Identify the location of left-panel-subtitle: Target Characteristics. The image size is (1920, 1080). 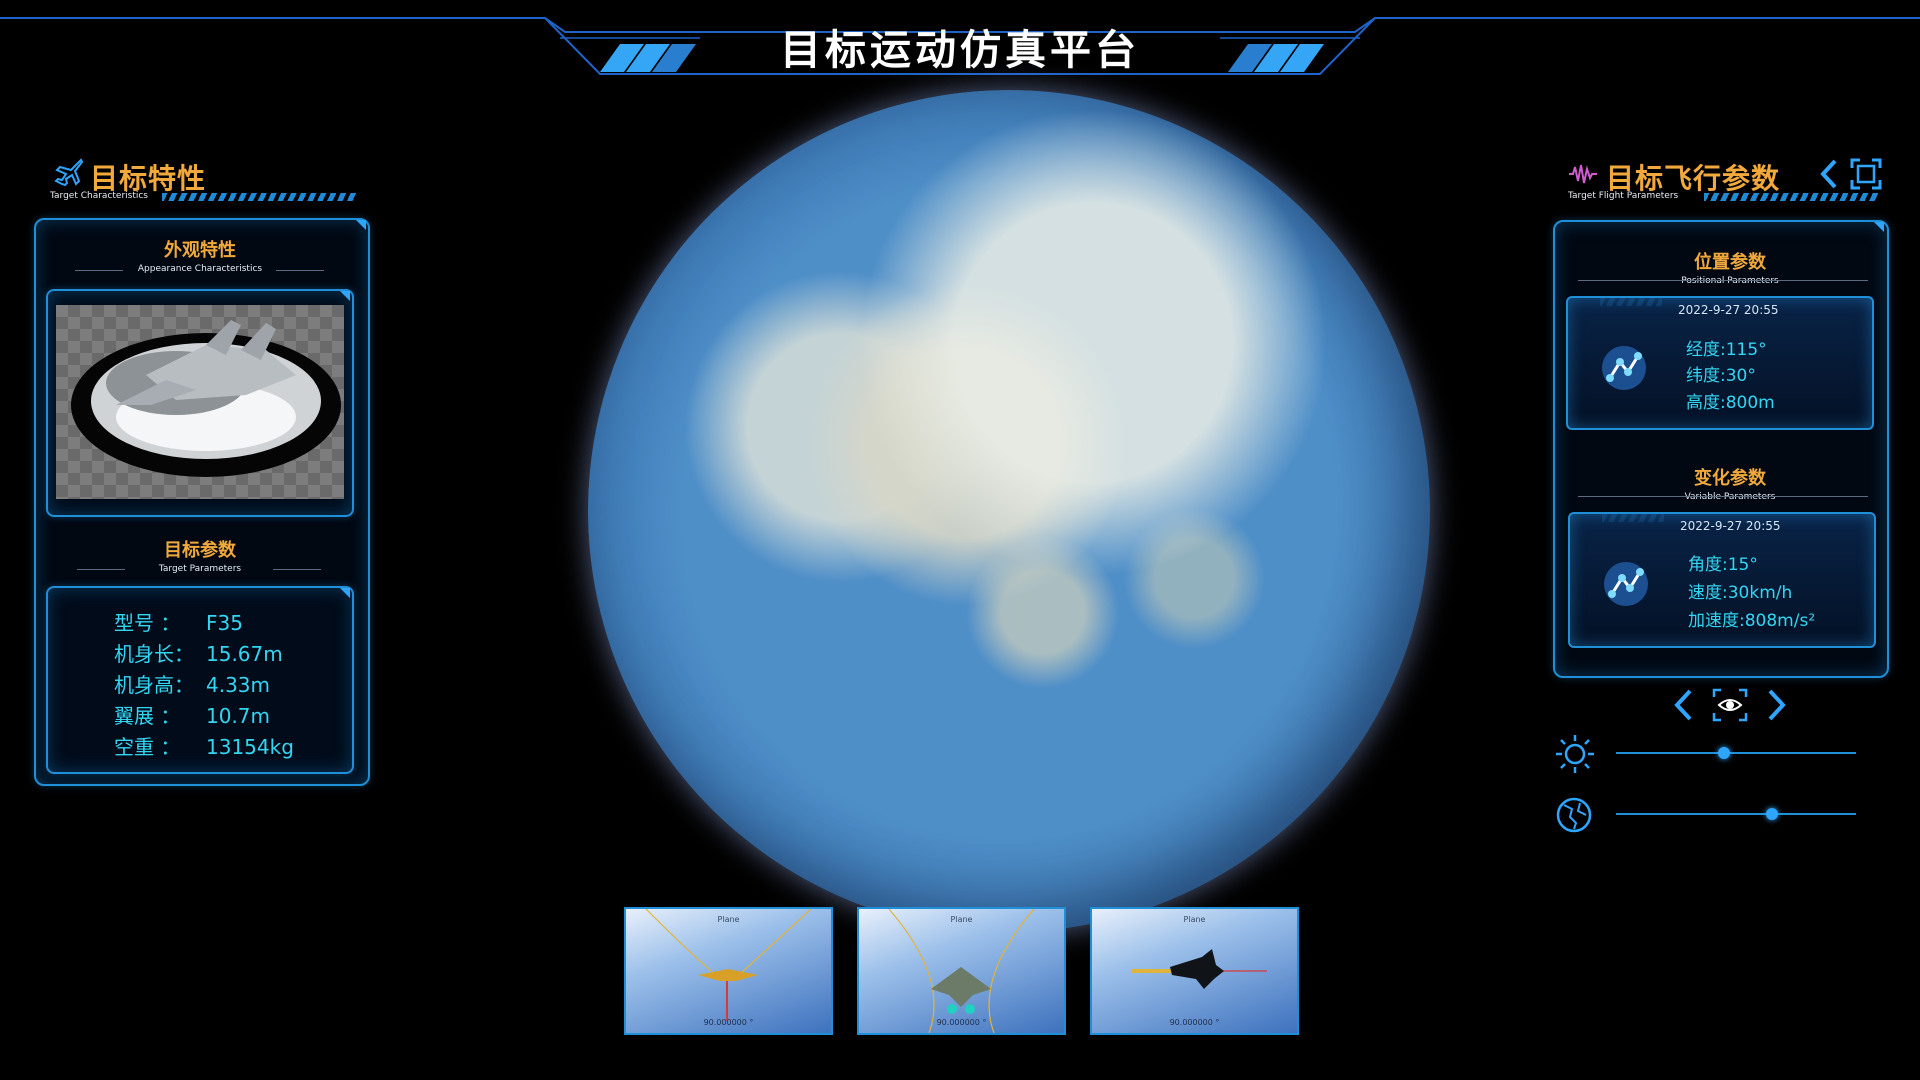
(99, 196).